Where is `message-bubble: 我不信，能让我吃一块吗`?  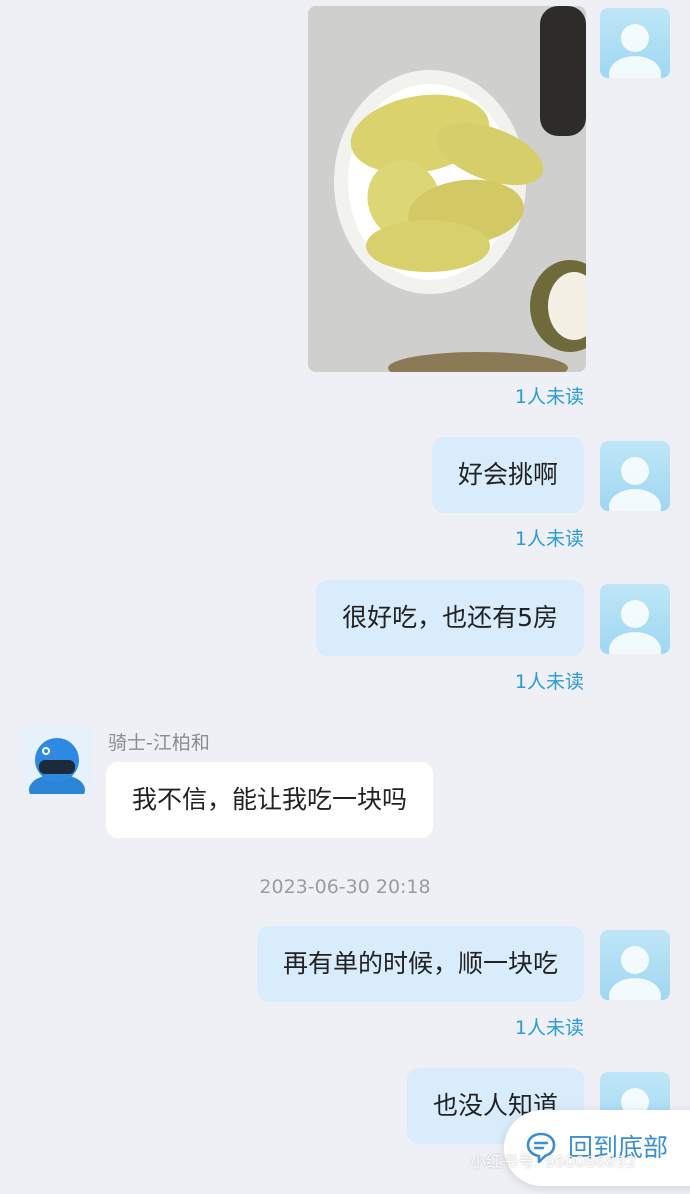 message-bubble: 我不信，能让我吃一块吗 is located at coordinates (270, 800).